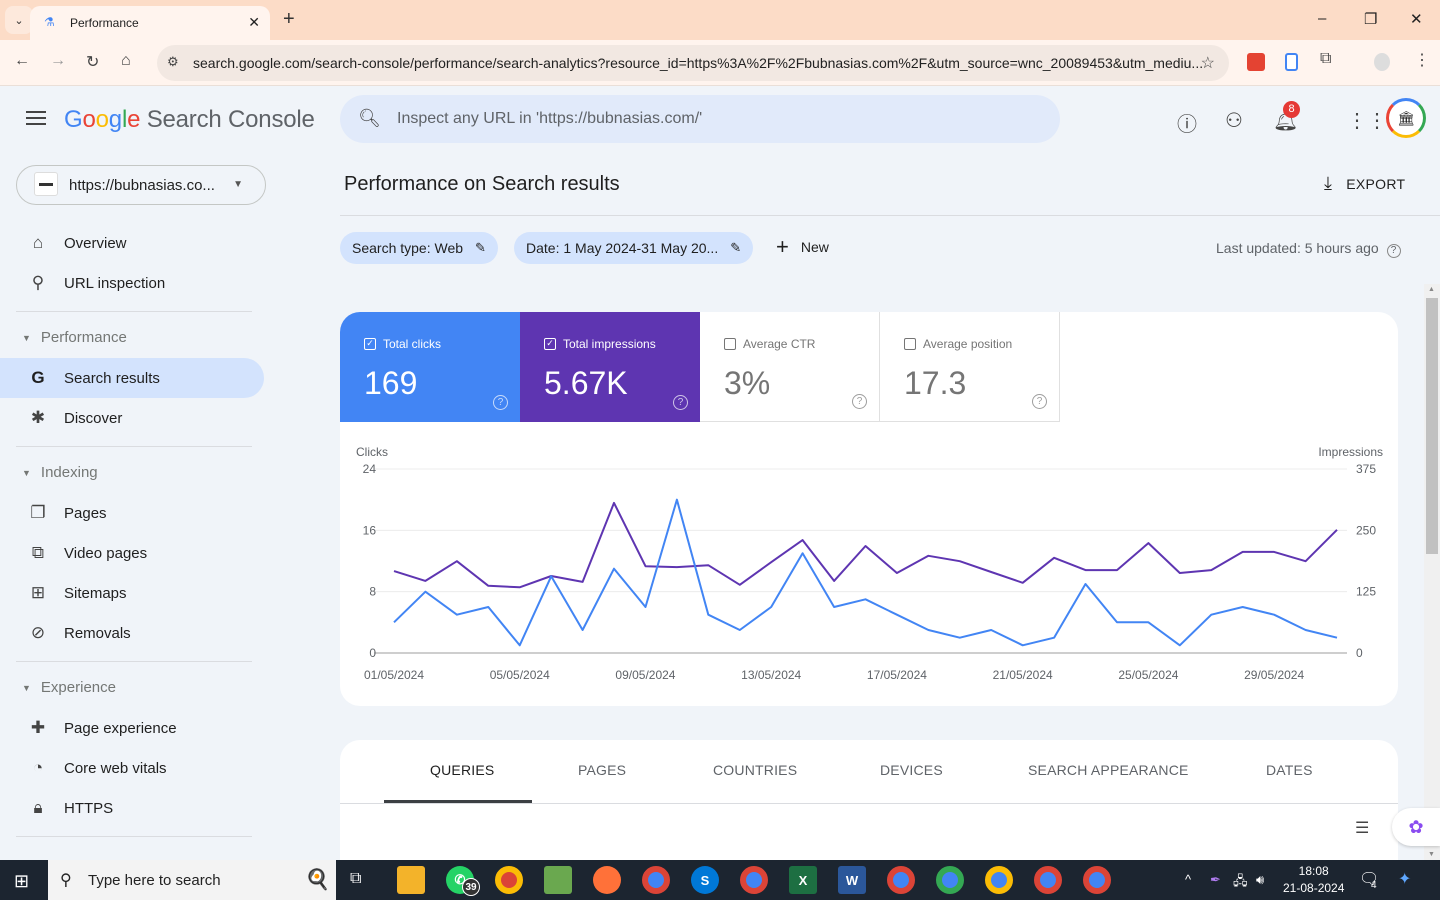 The image size is (1440, 900). I want to click on sidebar-item-sitemaps: ⊞ Sitemaps, so click(132, 593).